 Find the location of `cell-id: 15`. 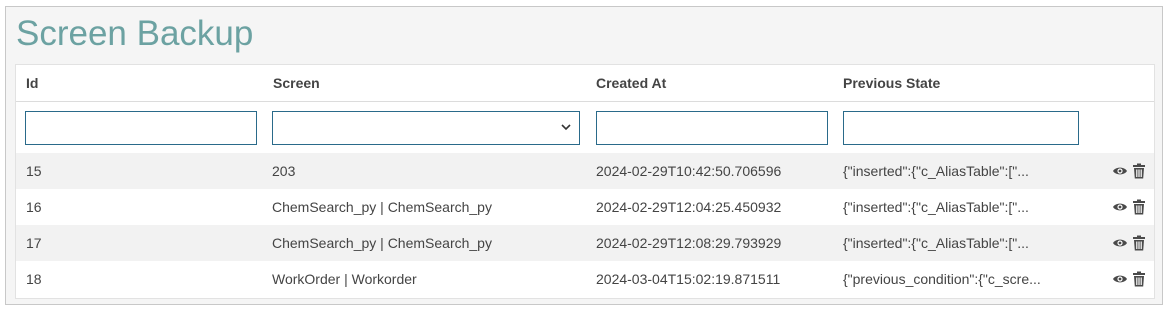

cell-id: 15 is located at coordinates (34, 171).